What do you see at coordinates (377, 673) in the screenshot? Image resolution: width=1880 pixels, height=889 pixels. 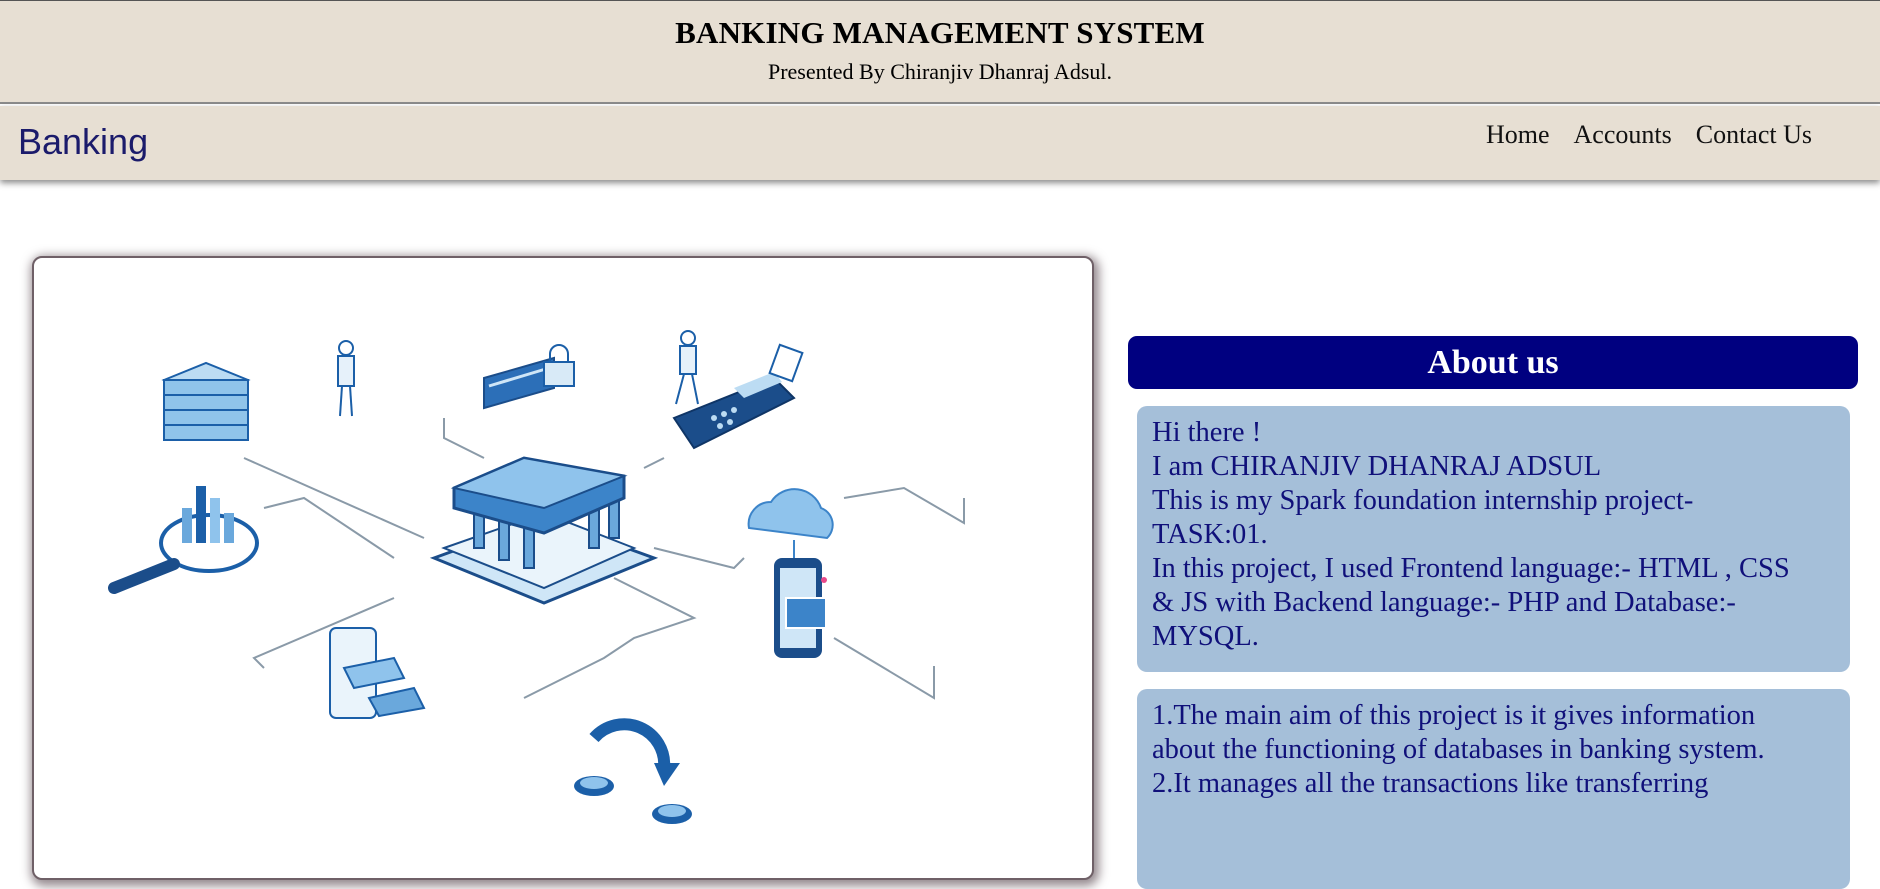 I see `atm-card-icon` at bounding box center [377, 673].